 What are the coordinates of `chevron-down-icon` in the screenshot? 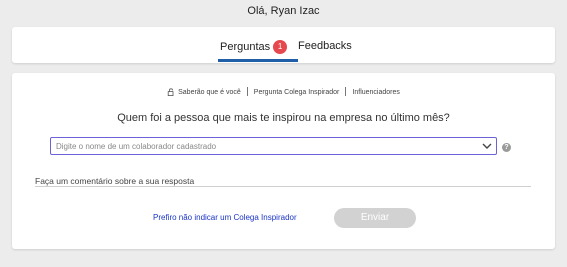 It's located at (487, 146).